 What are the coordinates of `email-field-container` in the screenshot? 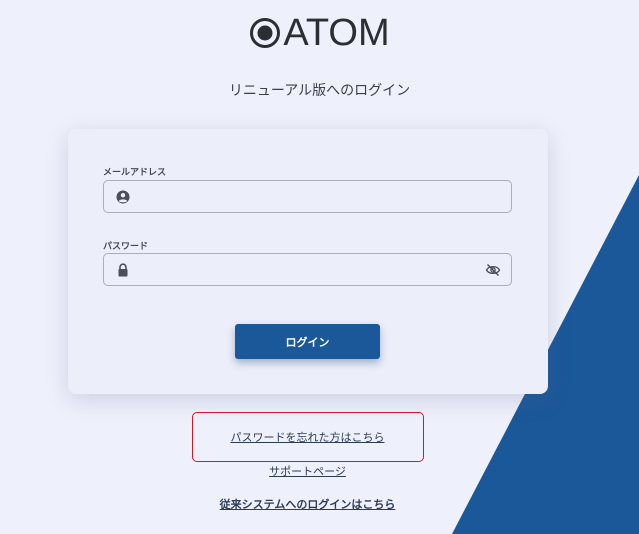 It's located at (307, 196).